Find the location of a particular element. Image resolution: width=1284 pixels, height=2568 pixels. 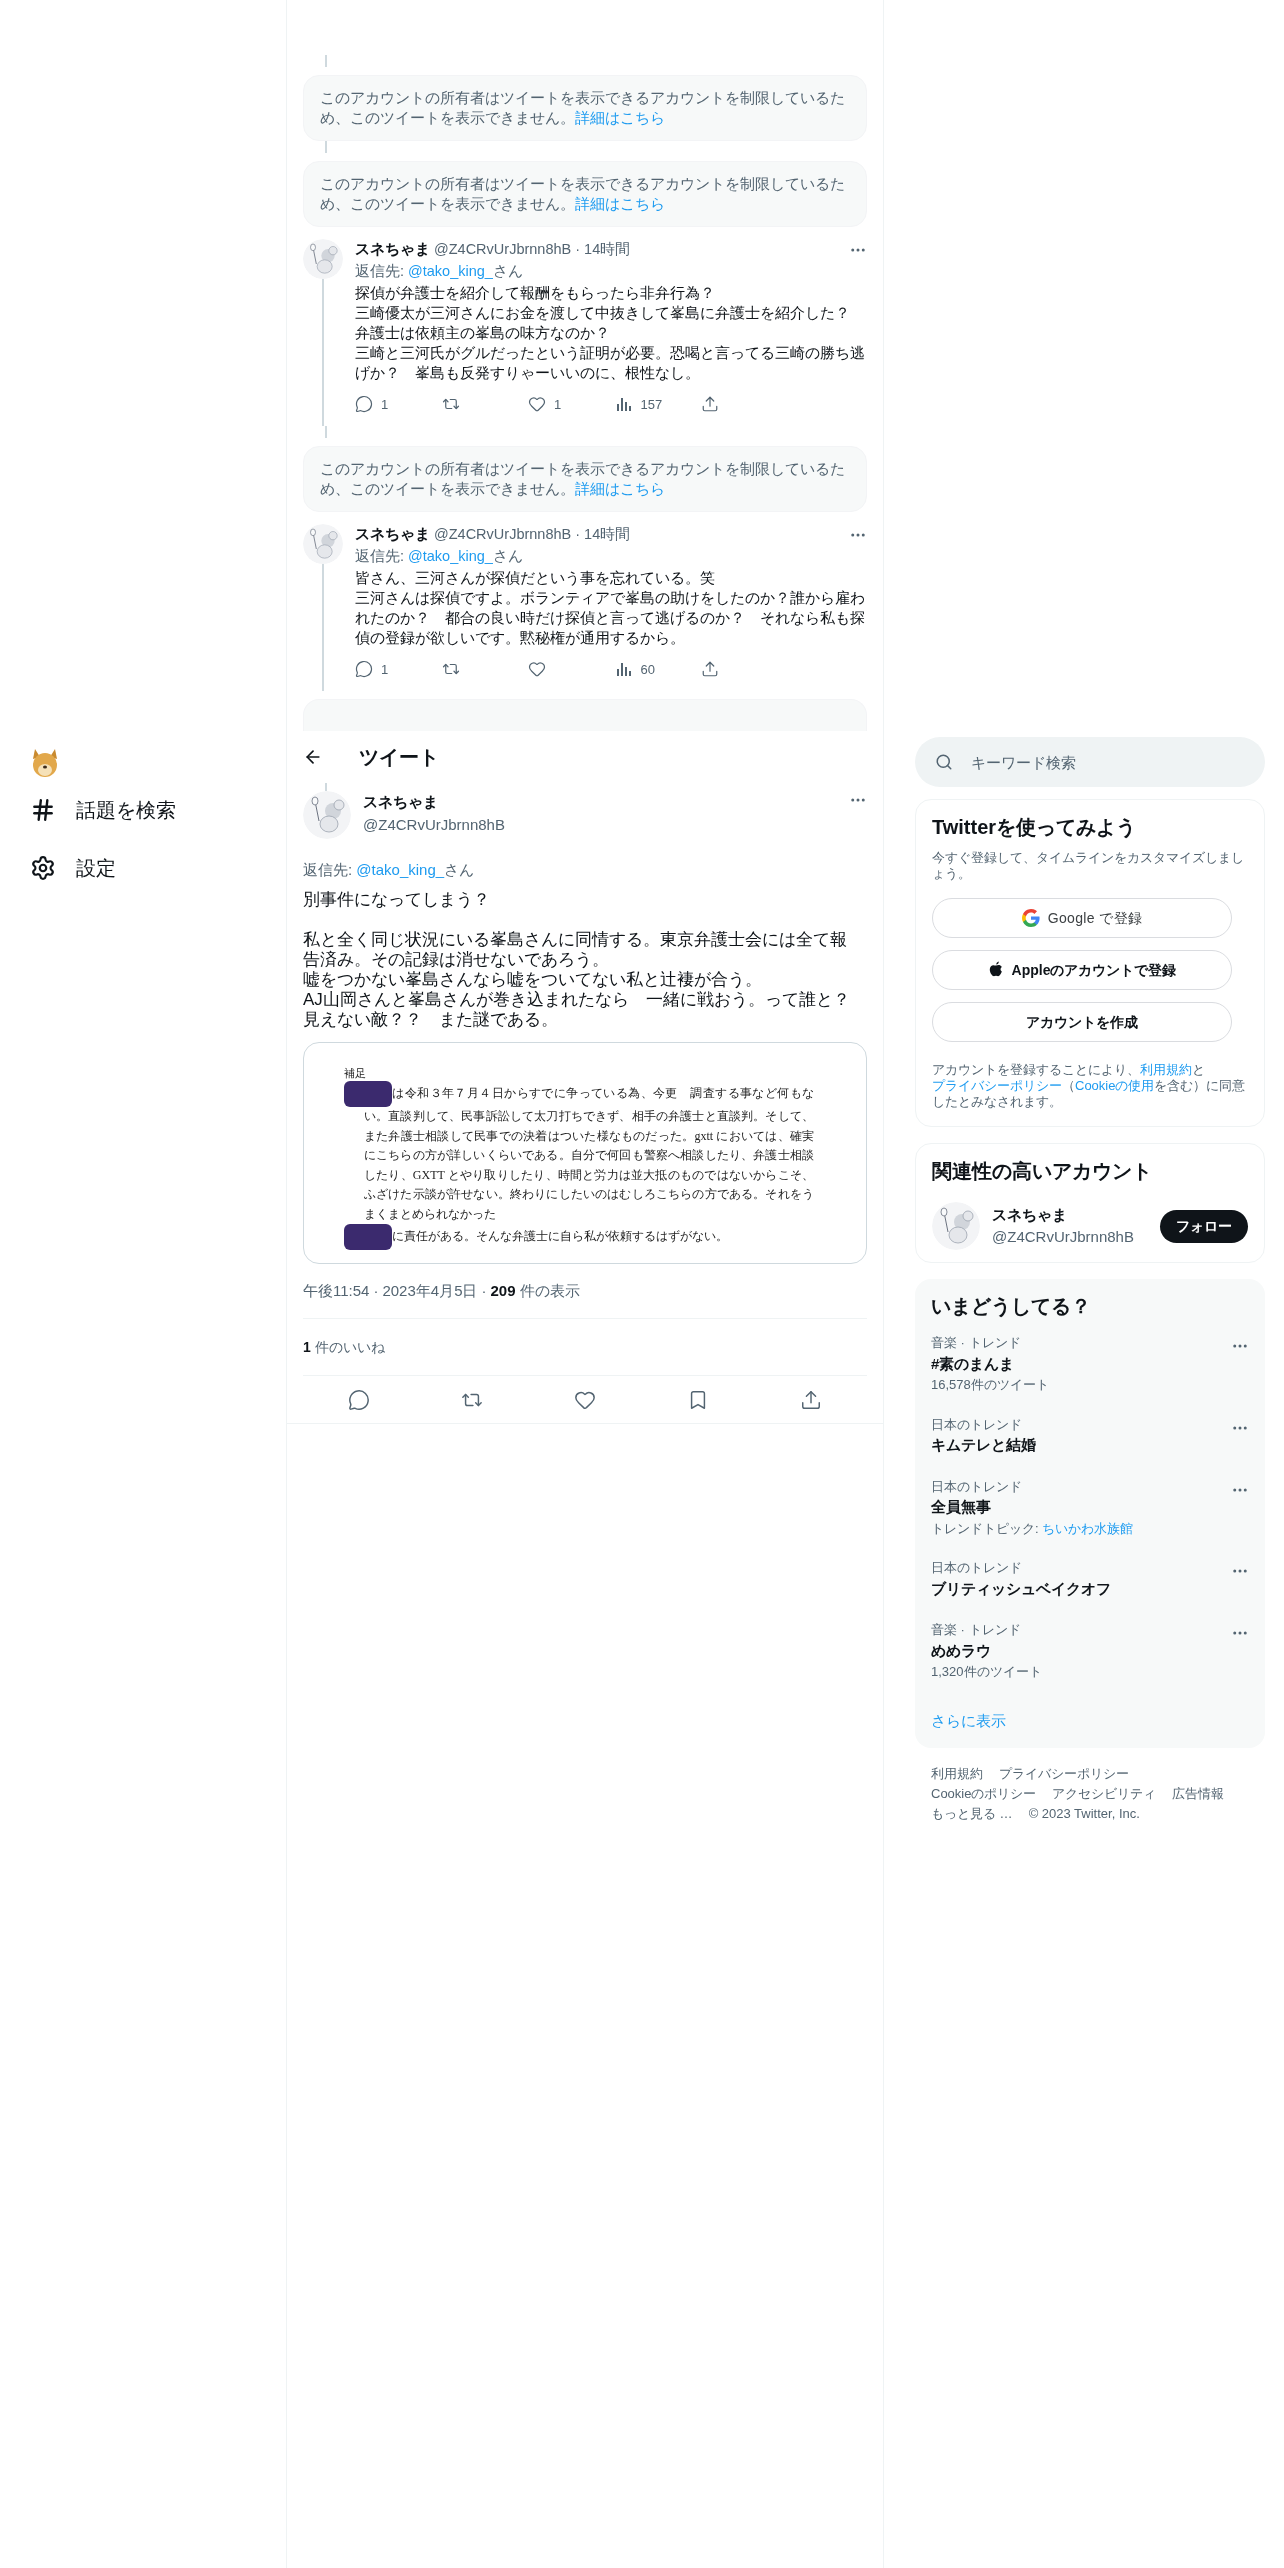

like-button: 1 is located at coordinates (563, 404).